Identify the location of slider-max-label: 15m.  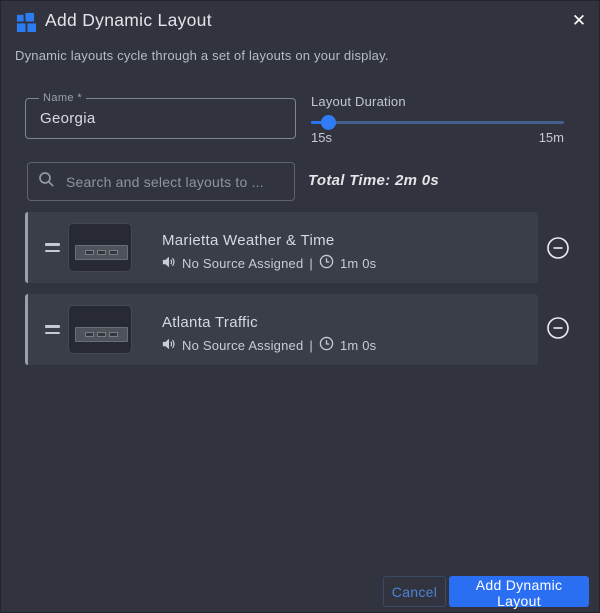
(551, 137).